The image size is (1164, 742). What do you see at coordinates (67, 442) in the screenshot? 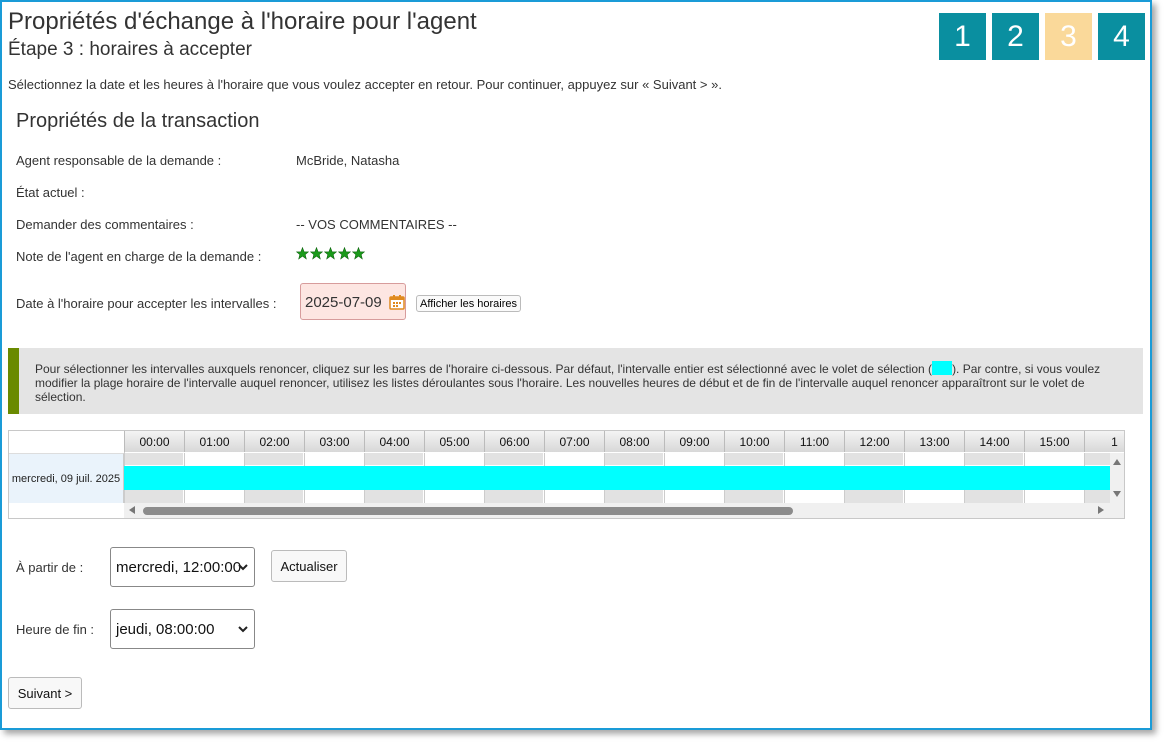
I see `grid-corner` at bounding box center [67, 442].